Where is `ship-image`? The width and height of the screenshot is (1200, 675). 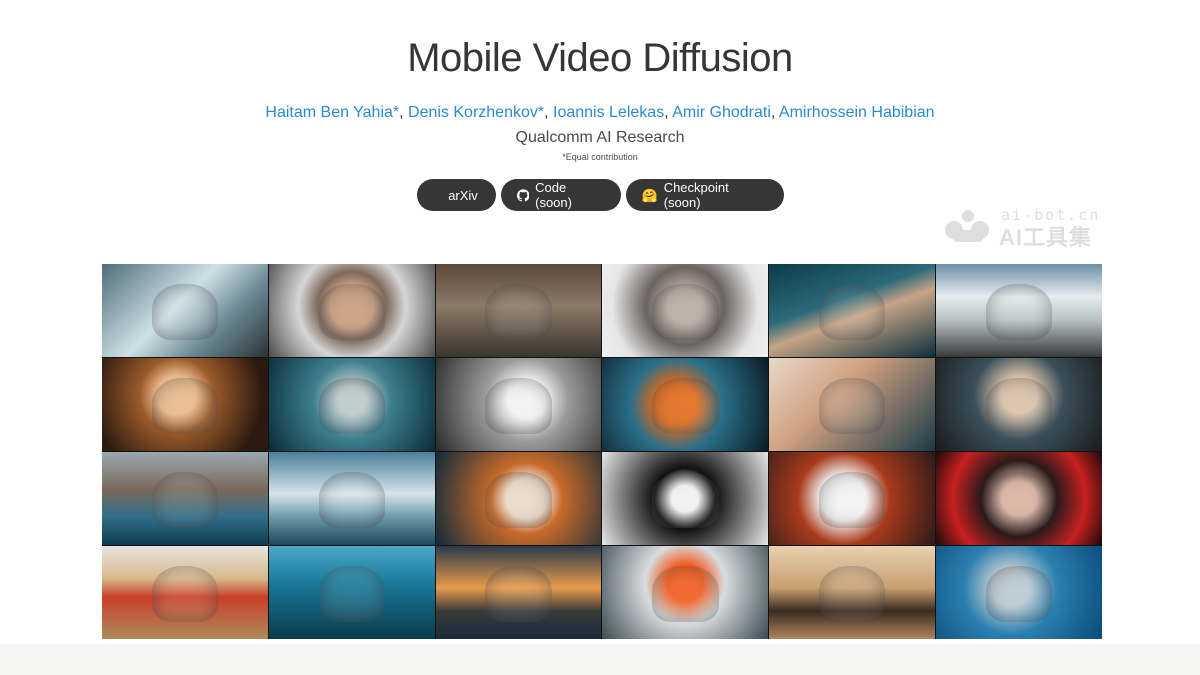 ship-image is located at coordinates (518, 594).